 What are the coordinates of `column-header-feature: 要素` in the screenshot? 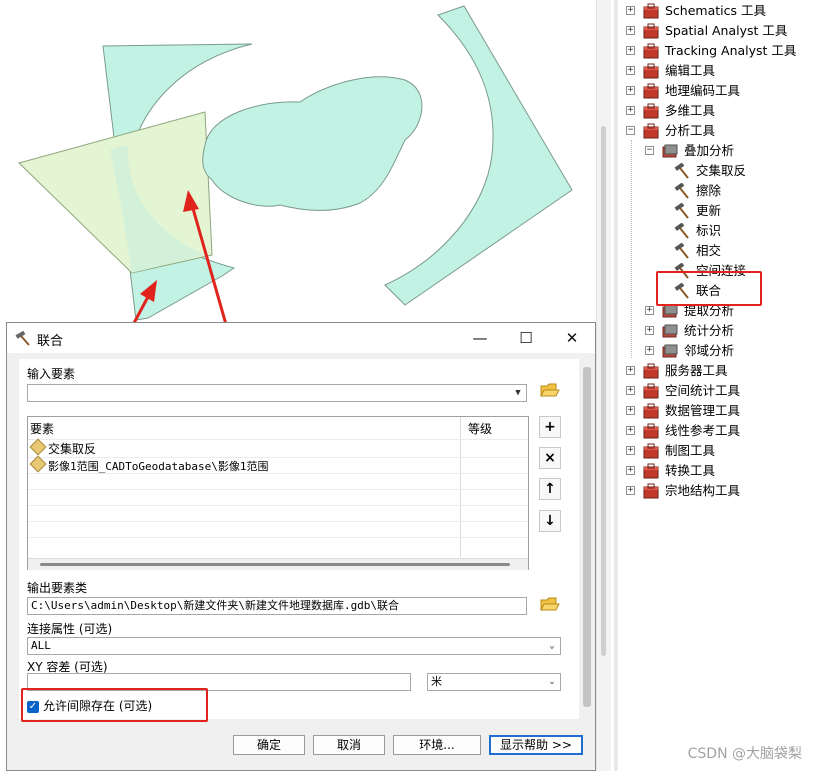 It's located at (42, 428).